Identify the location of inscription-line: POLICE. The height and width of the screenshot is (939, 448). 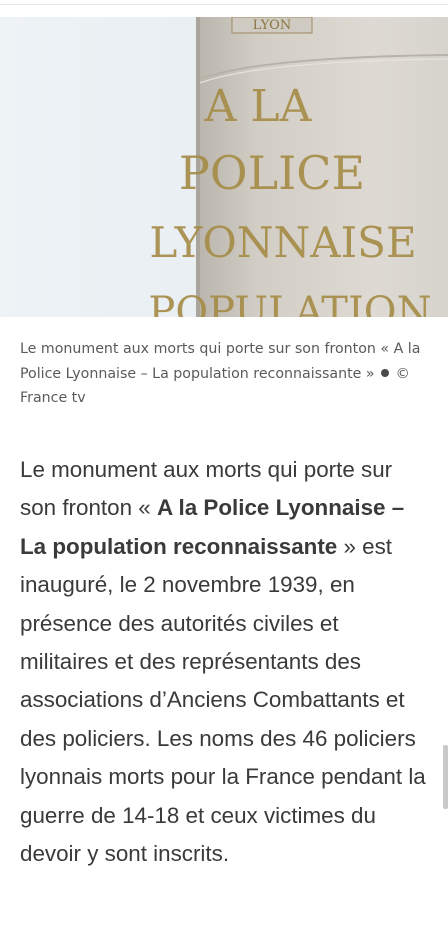
(272, 173).